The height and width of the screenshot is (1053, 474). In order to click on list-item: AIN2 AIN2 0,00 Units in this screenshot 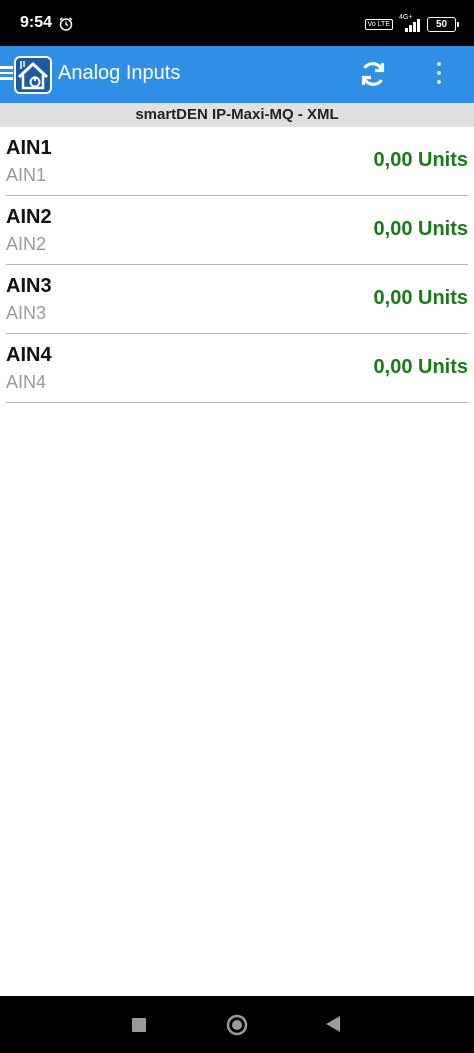, I will do `click(237, 230)`.